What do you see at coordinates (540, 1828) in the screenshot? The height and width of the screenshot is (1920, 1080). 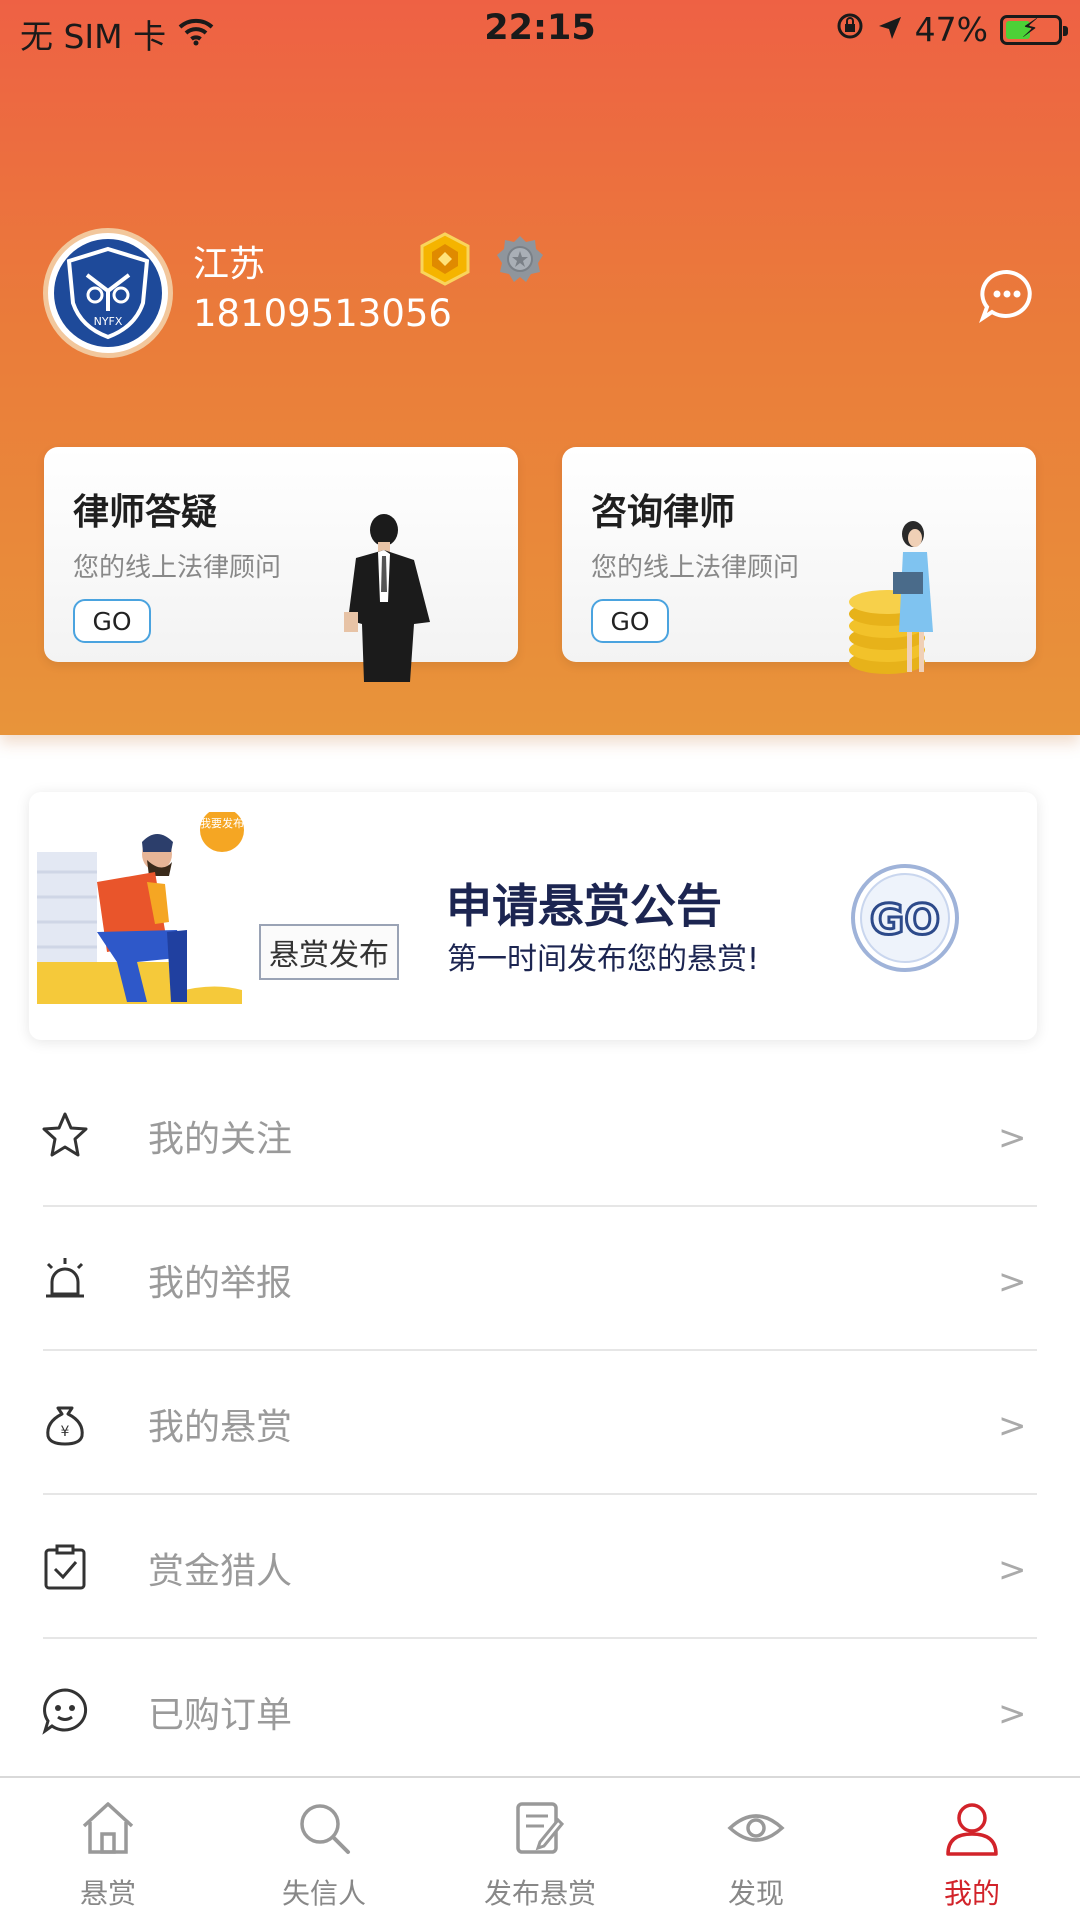 I see `edit-doc-icon` at bounding box center [540, 1828].